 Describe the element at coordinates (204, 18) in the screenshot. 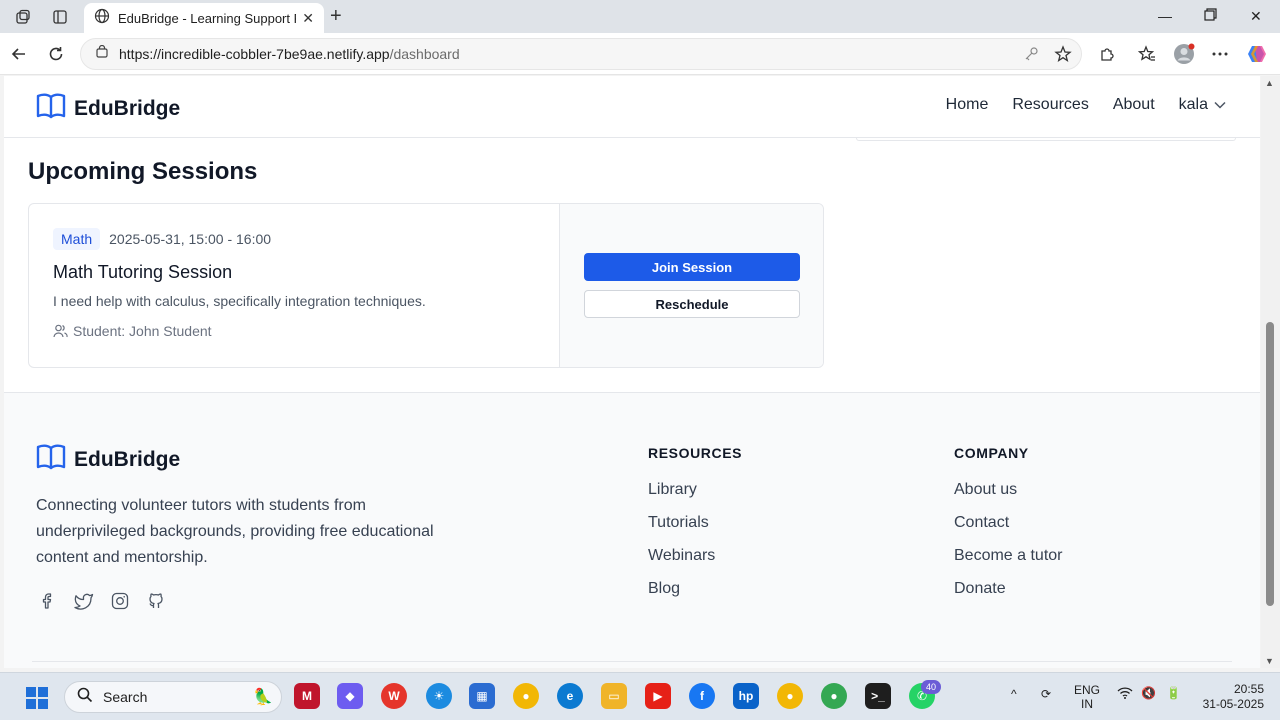

I see `browser-tab-active: EduBridge - Learning Support Pla ✕` at that location.